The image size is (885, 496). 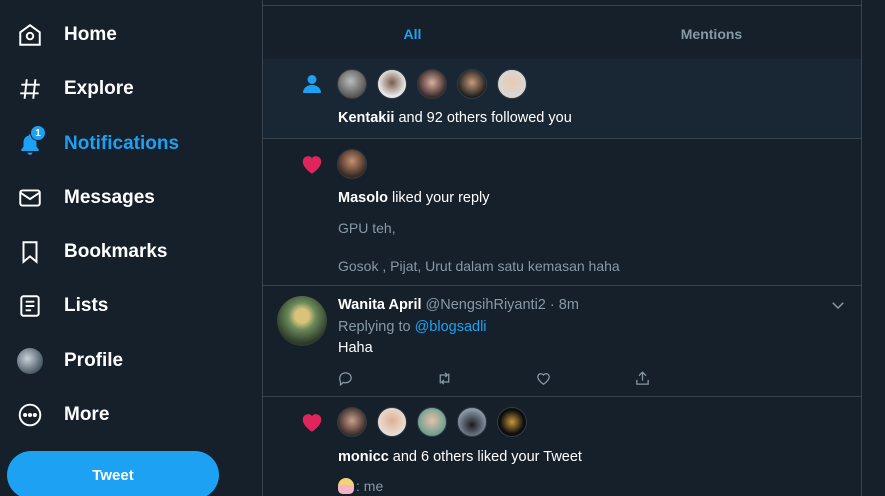 What do you see at coordinates (109, 197) in the screenshot?
I see `sidebar-item-label: Messages` at bounding box center [109, 197].